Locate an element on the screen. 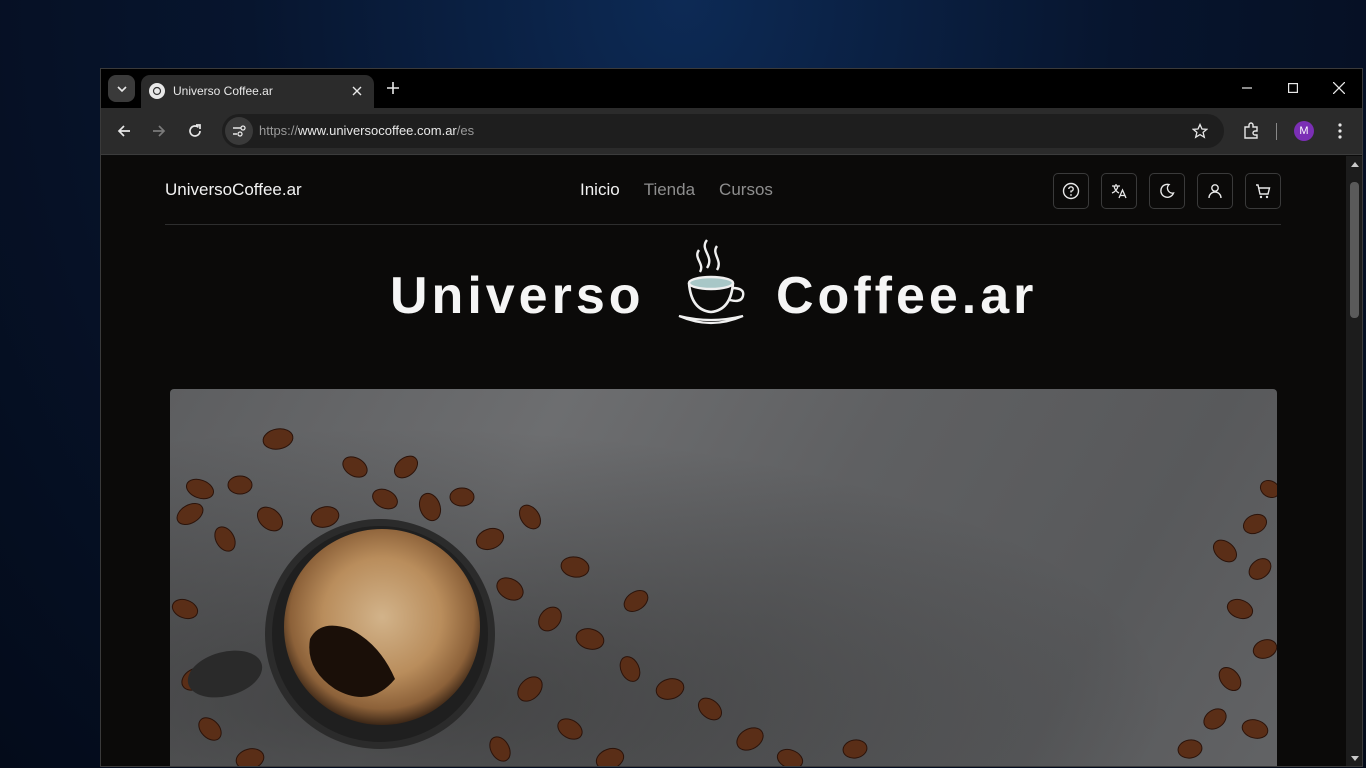  account-button is located at coordinates (1215, 191).